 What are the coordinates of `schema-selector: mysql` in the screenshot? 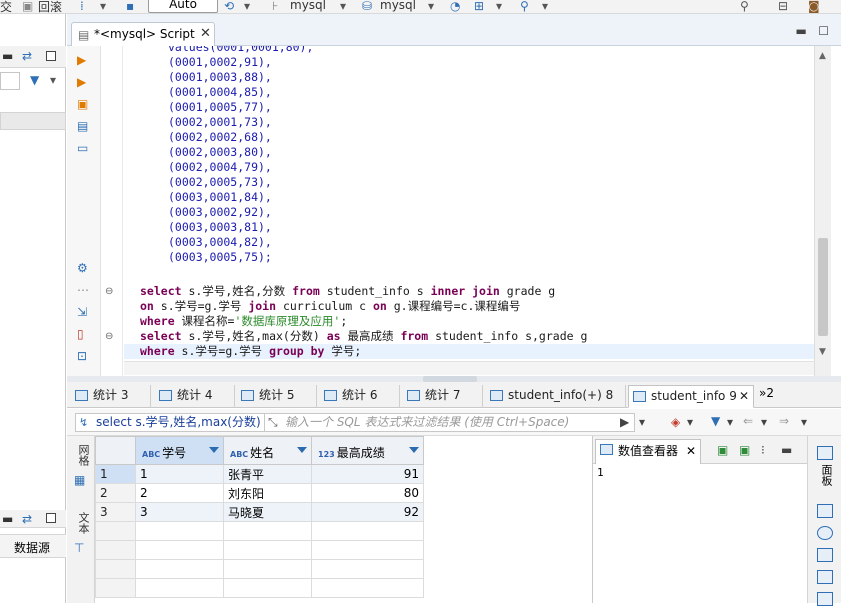 It's located at (398, 6).